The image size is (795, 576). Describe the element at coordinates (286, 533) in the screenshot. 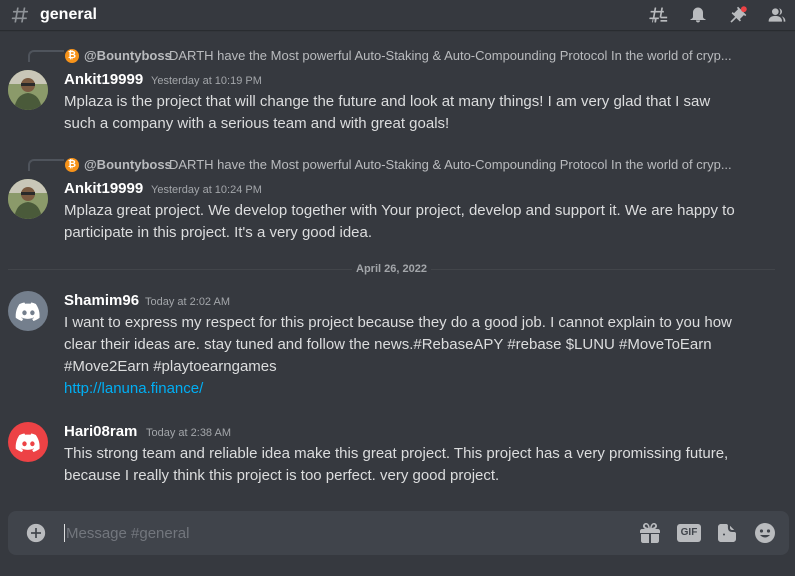

I see `message-input` at that location.